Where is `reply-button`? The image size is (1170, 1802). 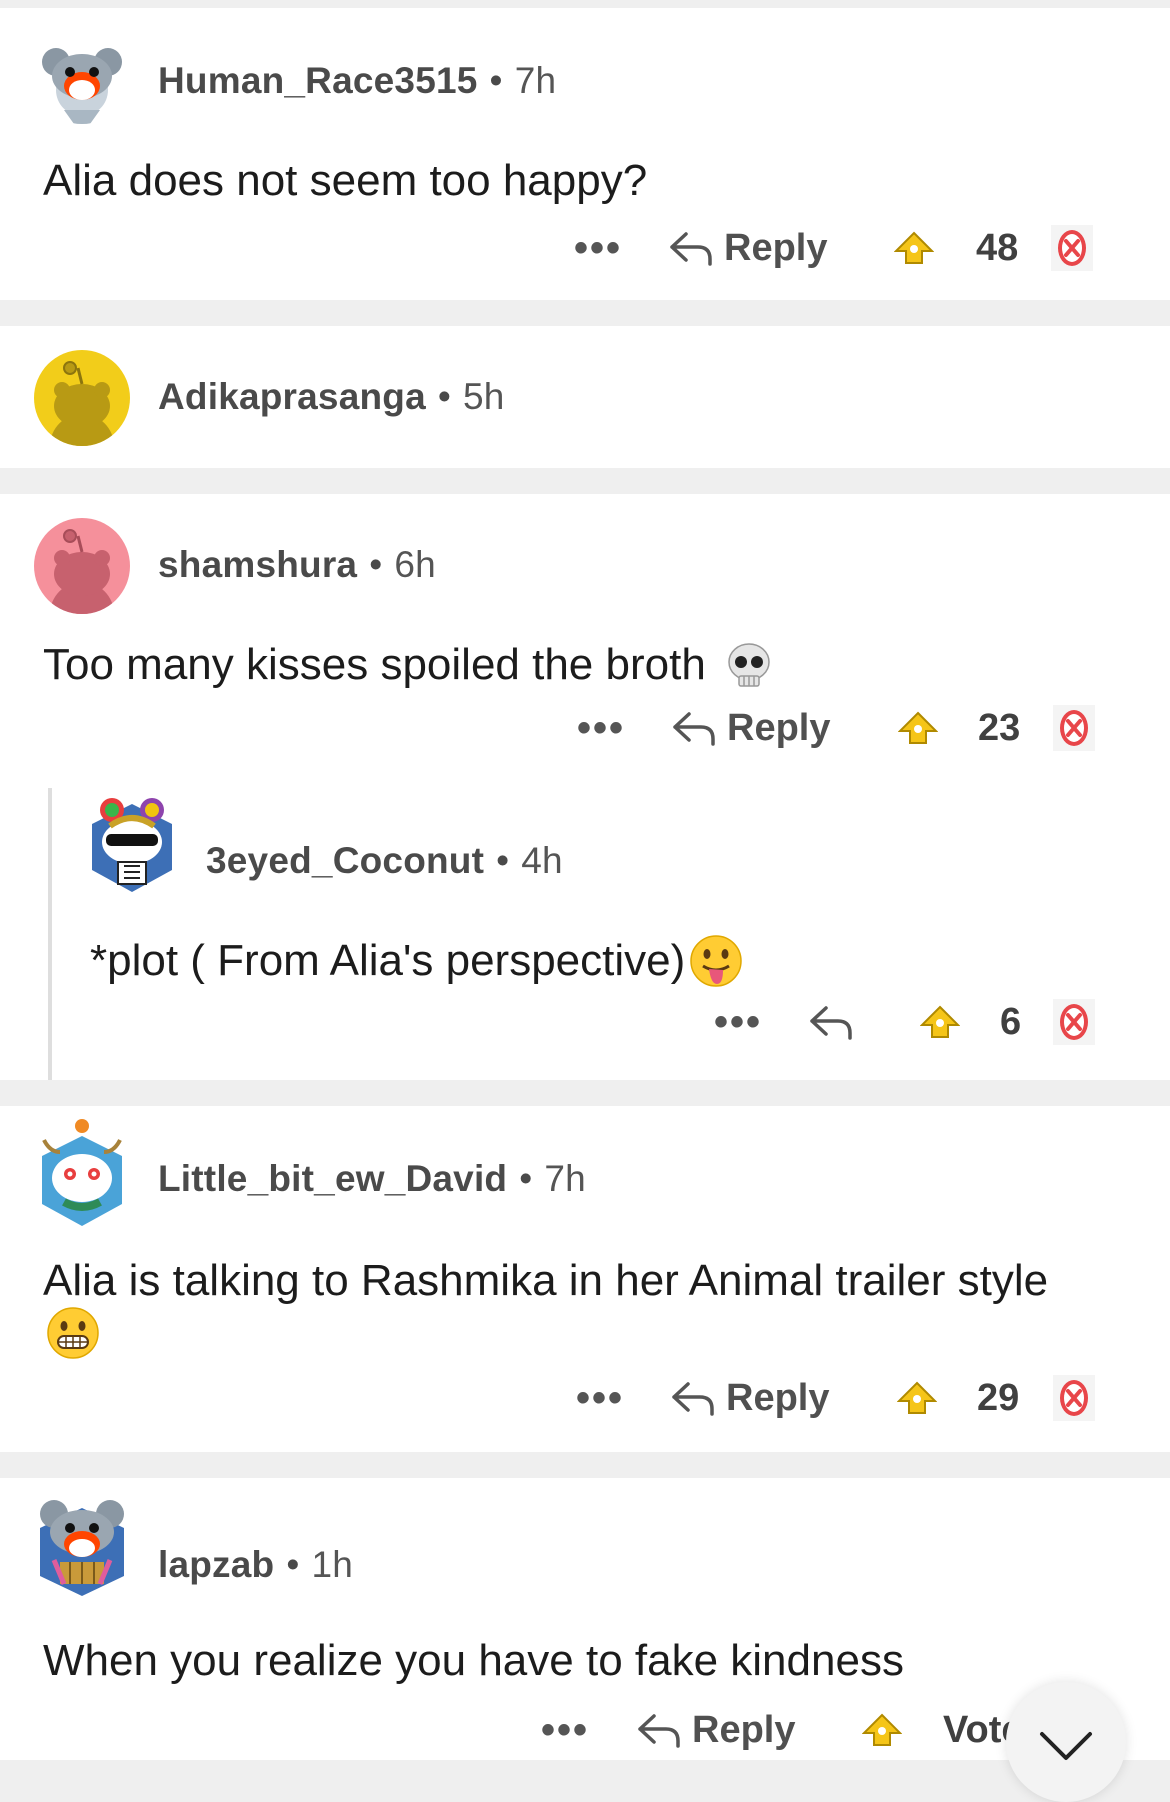 reply-button is located at coordinates (831, 1022).